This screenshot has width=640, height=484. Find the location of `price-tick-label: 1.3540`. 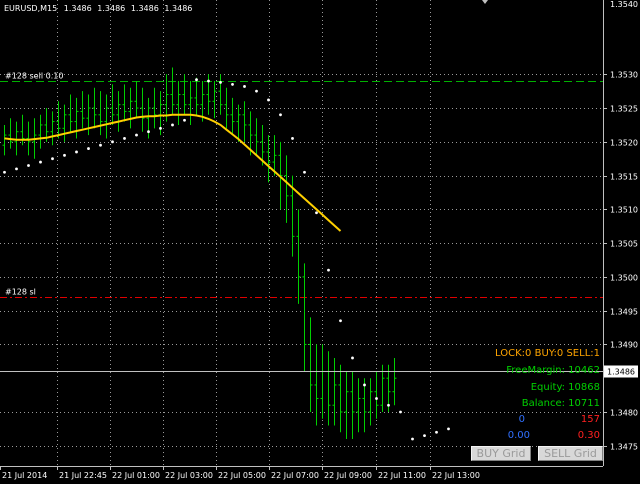

price-tick-label: 1.3540 is located at coordinates (624, 4).